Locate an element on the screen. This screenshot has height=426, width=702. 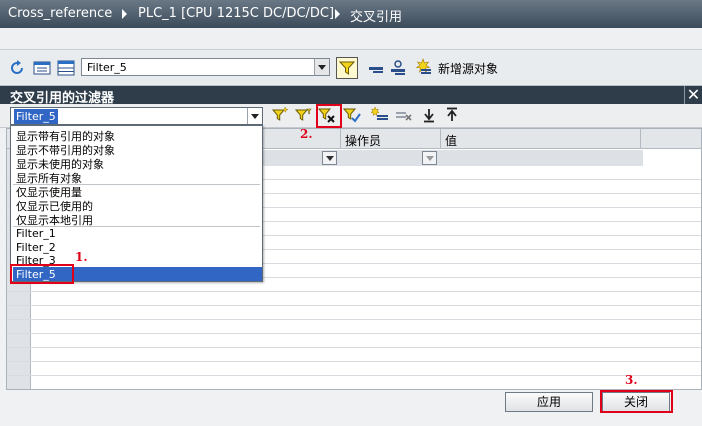
new-source-label: 新增源对象 is located at coordinates (468, 68).